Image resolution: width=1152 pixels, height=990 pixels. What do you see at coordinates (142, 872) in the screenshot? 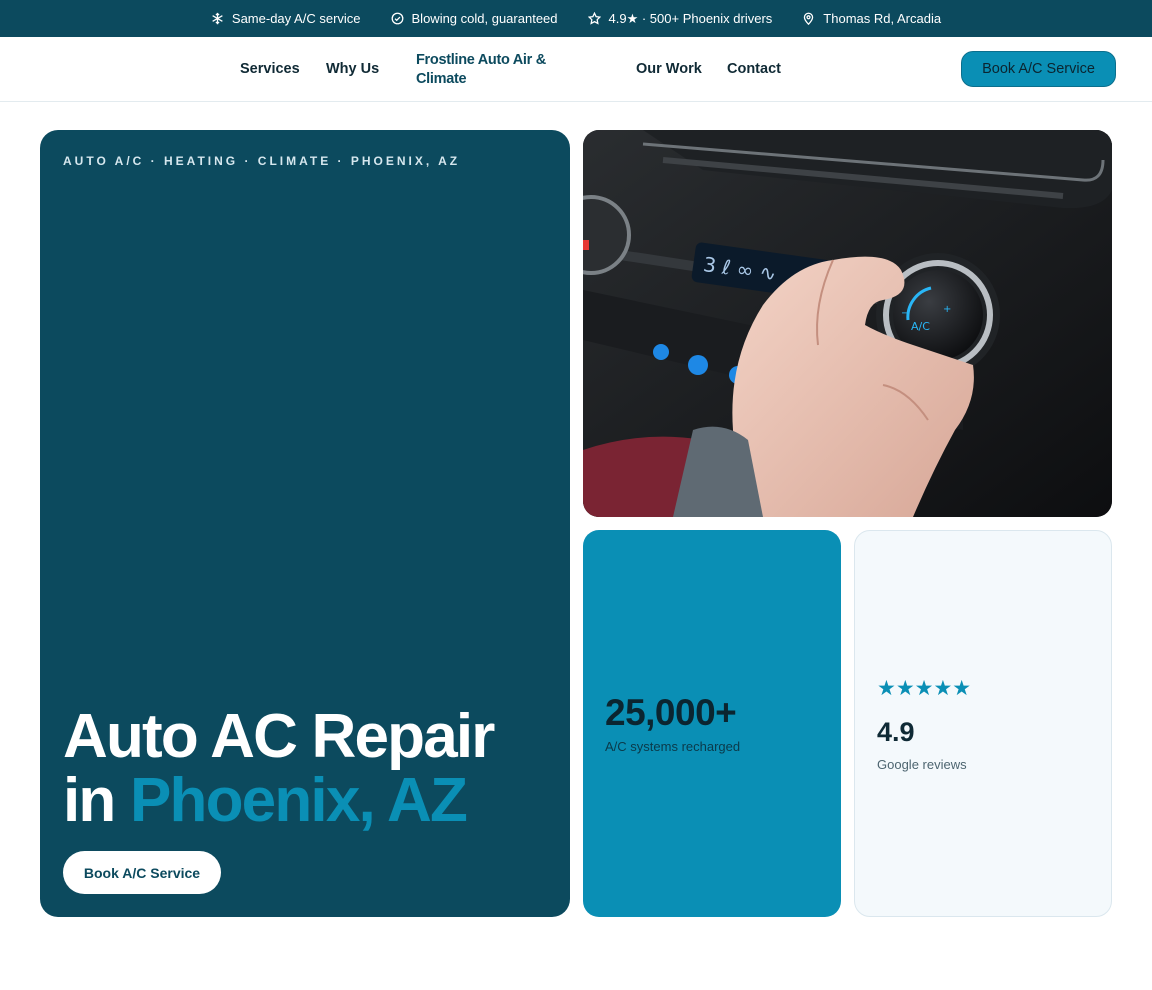
I see `book-service-hero-button: Book A/C Service` at bounding box center [142, 872].